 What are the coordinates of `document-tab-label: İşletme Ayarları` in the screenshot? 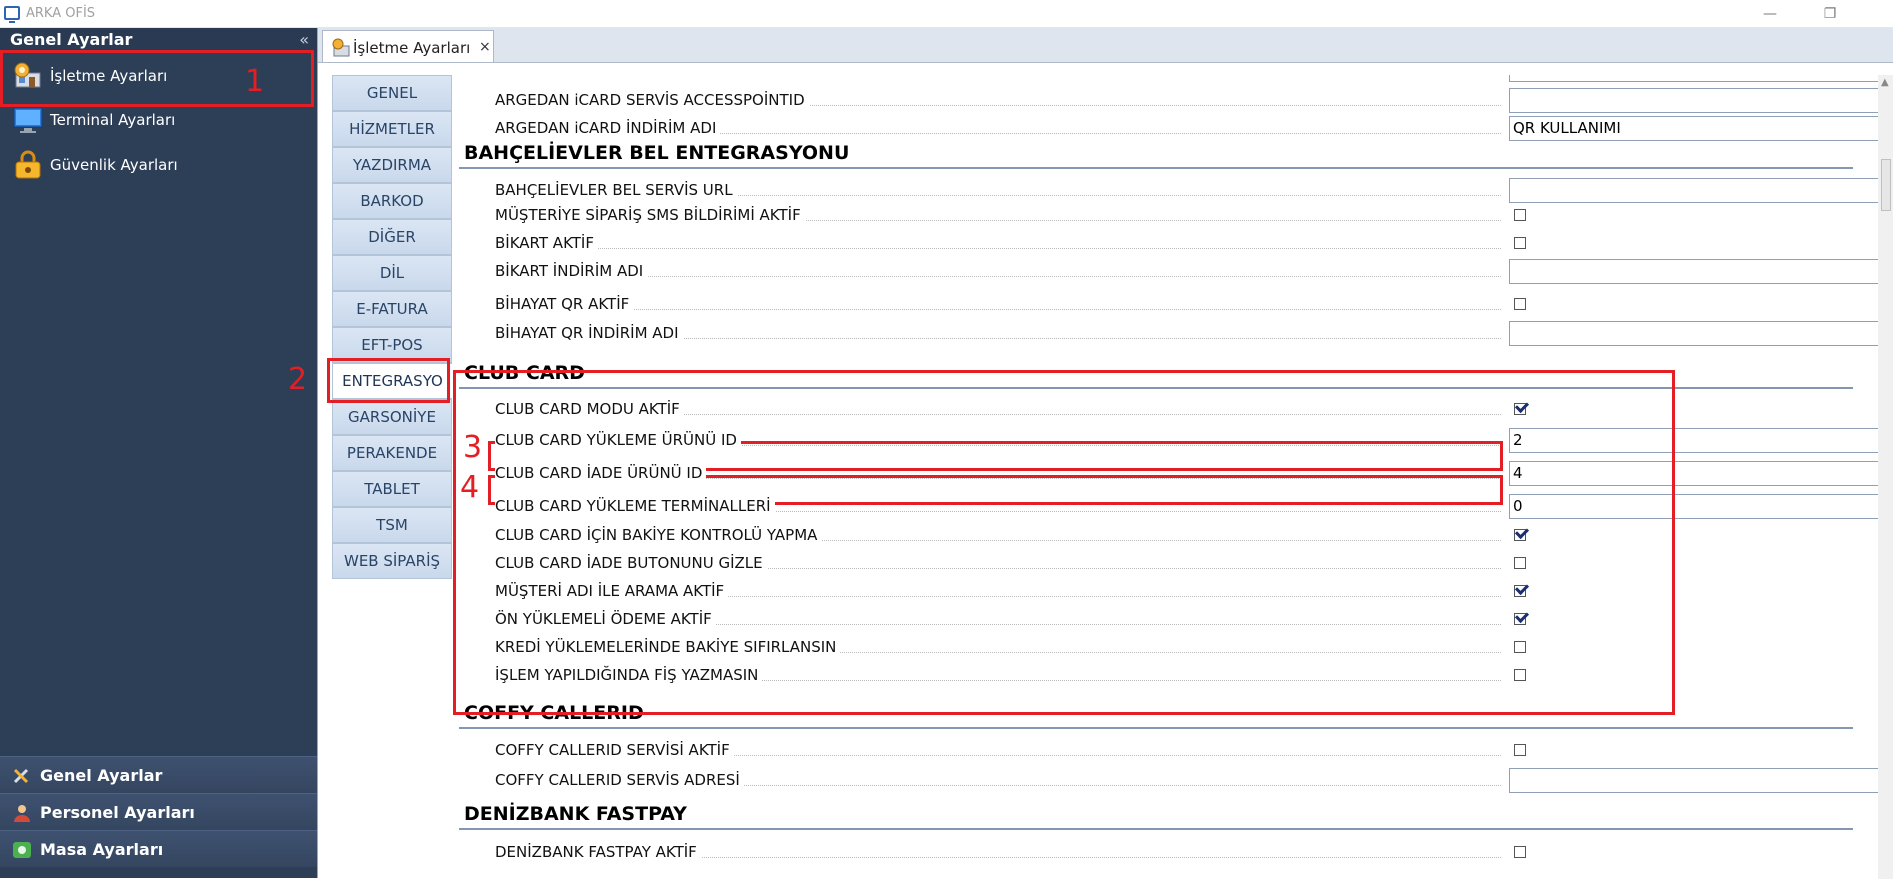 It's located at (412, 48).